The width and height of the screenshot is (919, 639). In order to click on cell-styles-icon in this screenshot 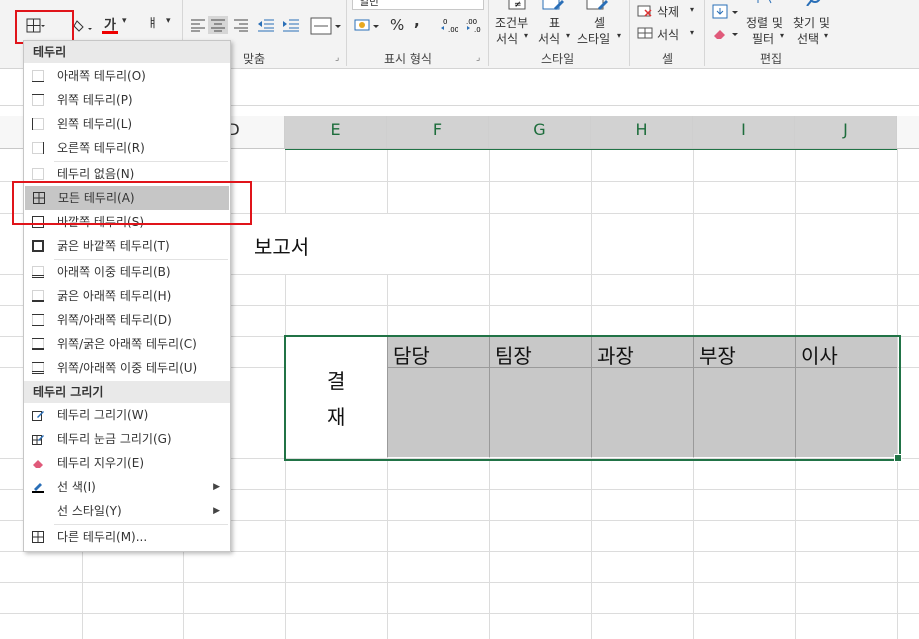, I will do `click(598, 7)`.